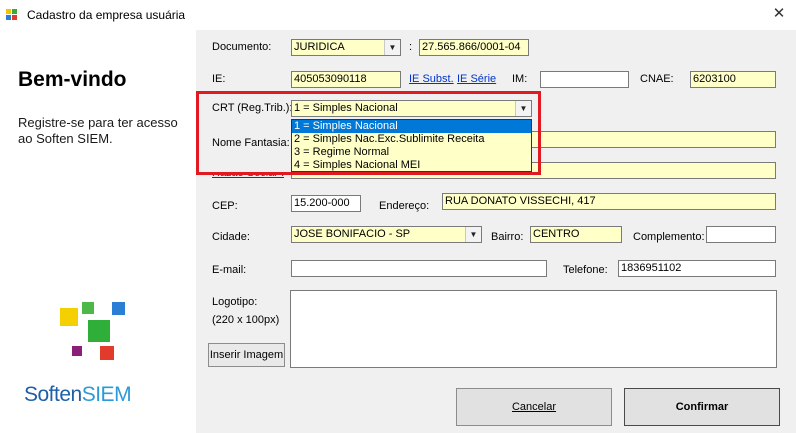  Describe the element at coordinates (246, 320) in the screenshot. I see `logotipo-size-hint: (220 x 100px)` at that location.